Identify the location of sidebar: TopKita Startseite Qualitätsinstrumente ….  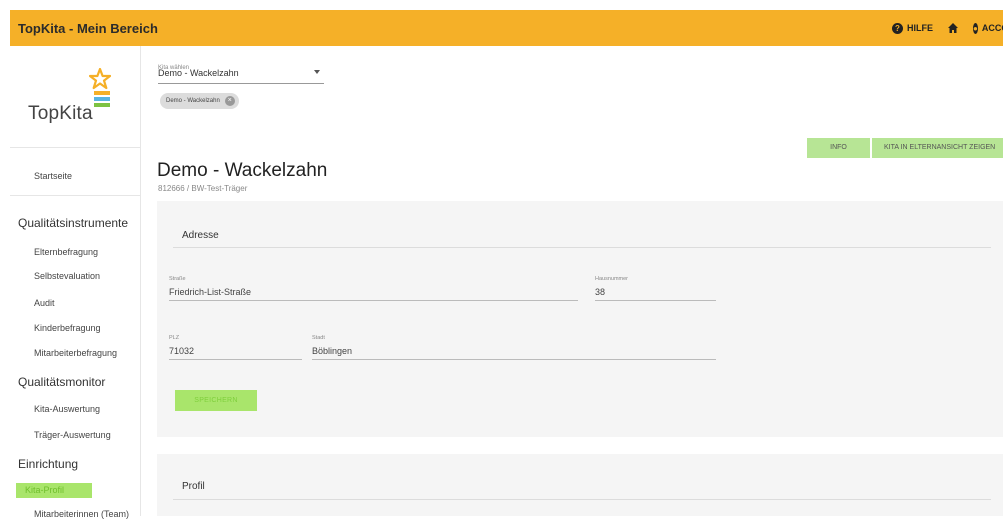
(75, 282).